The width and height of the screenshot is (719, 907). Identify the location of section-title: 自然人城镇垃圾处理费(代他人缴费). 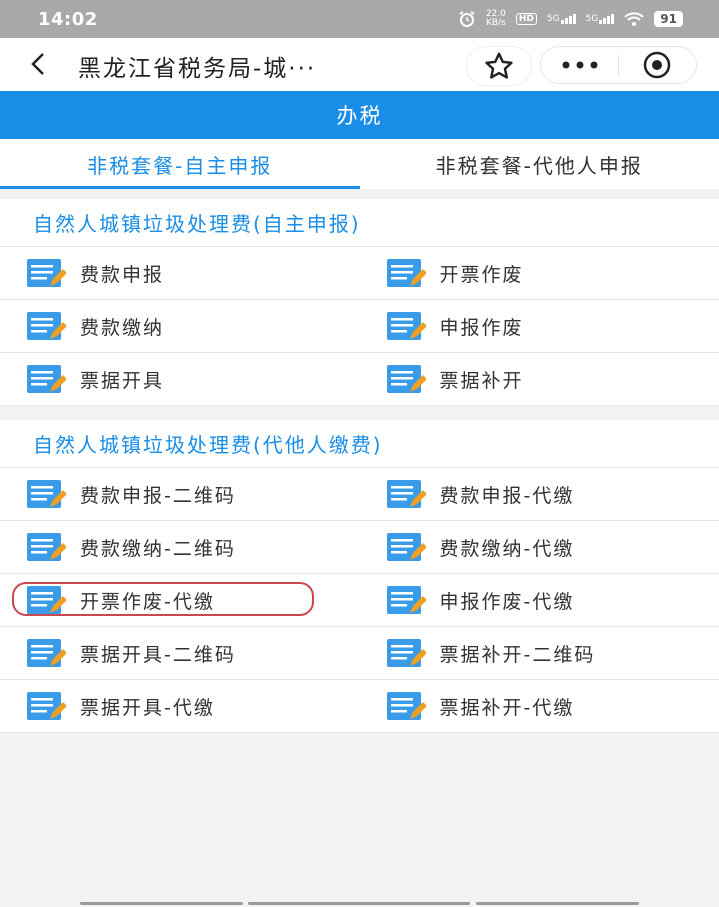
(359, 444).